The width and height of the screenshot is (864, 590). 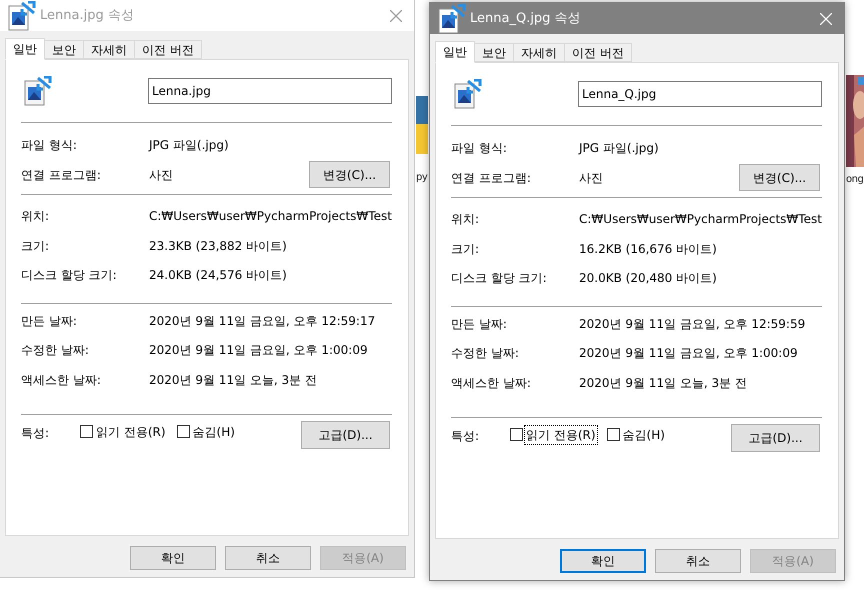 I want to click on field-value: 23.3KB (23,882 바이트), so click(x=218, y=246).